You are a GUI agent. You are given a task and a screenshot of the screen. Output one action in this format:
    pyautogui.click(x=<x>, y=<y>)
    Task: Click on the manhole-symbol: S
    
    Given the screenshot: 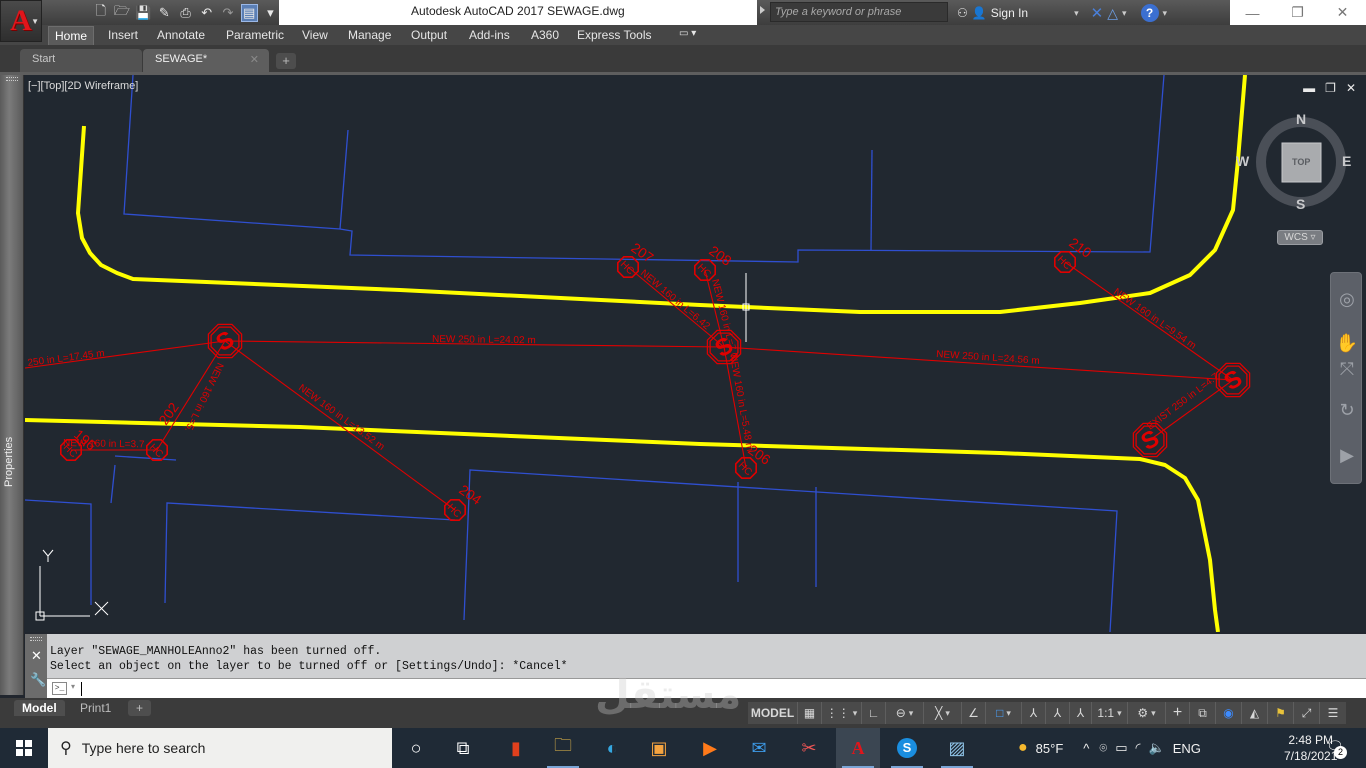 What is the action you would take?
    pyautogui.click(x=1233, y=380)
    